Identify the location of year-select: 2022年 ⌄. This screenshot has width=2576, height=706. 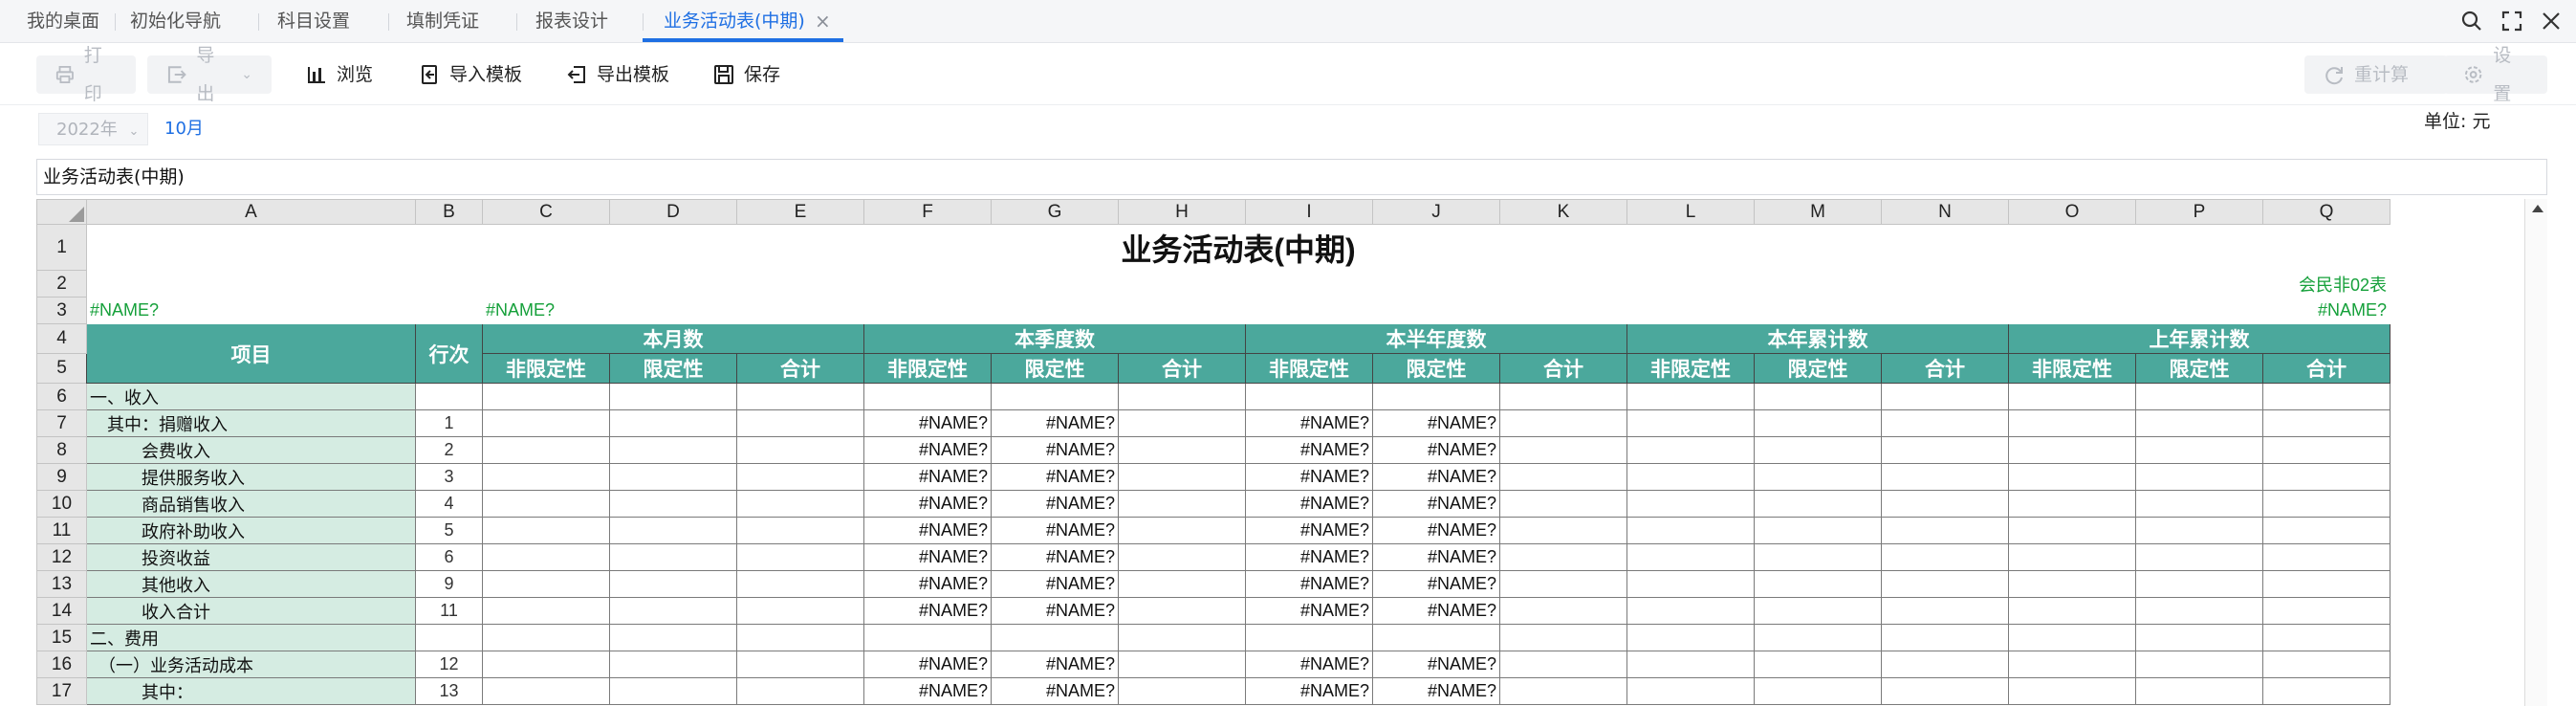
(93, 129).